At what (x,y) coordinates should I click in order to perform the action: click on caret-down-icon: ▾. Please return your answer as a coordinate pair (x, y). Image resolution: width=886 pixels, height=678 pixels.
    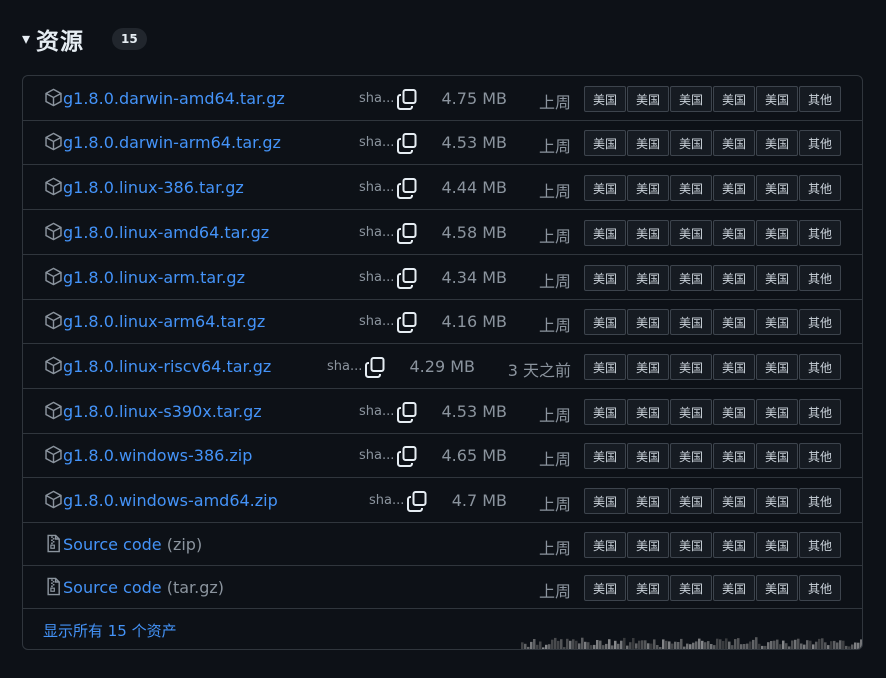
    Looking at the image, I should click on (26, 39).